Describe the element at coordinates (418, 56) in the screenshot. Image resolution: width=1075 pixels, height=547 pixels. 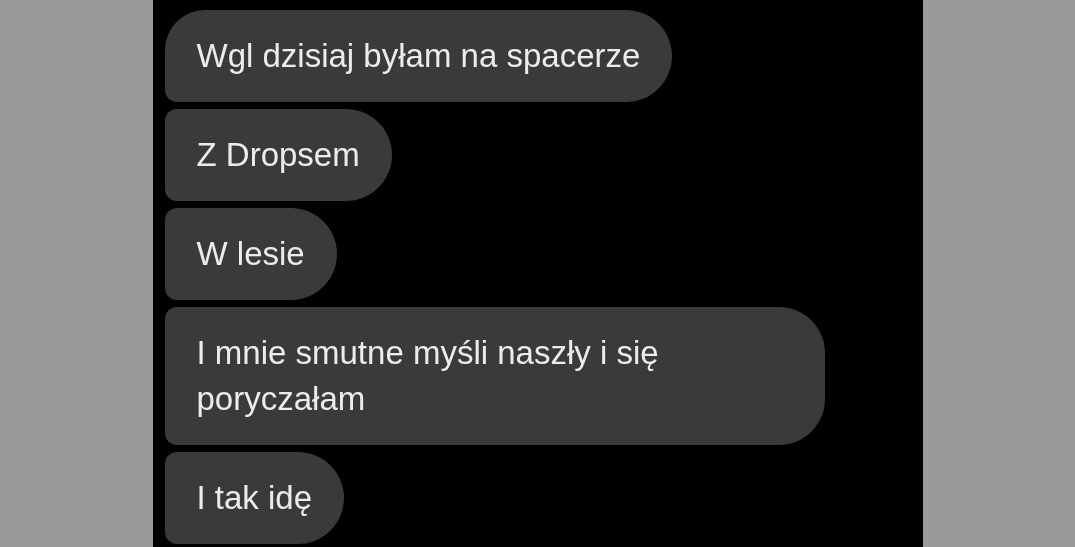
I see `message-bubble: Wgl dzisiaj byłam na spacerze` at that location.